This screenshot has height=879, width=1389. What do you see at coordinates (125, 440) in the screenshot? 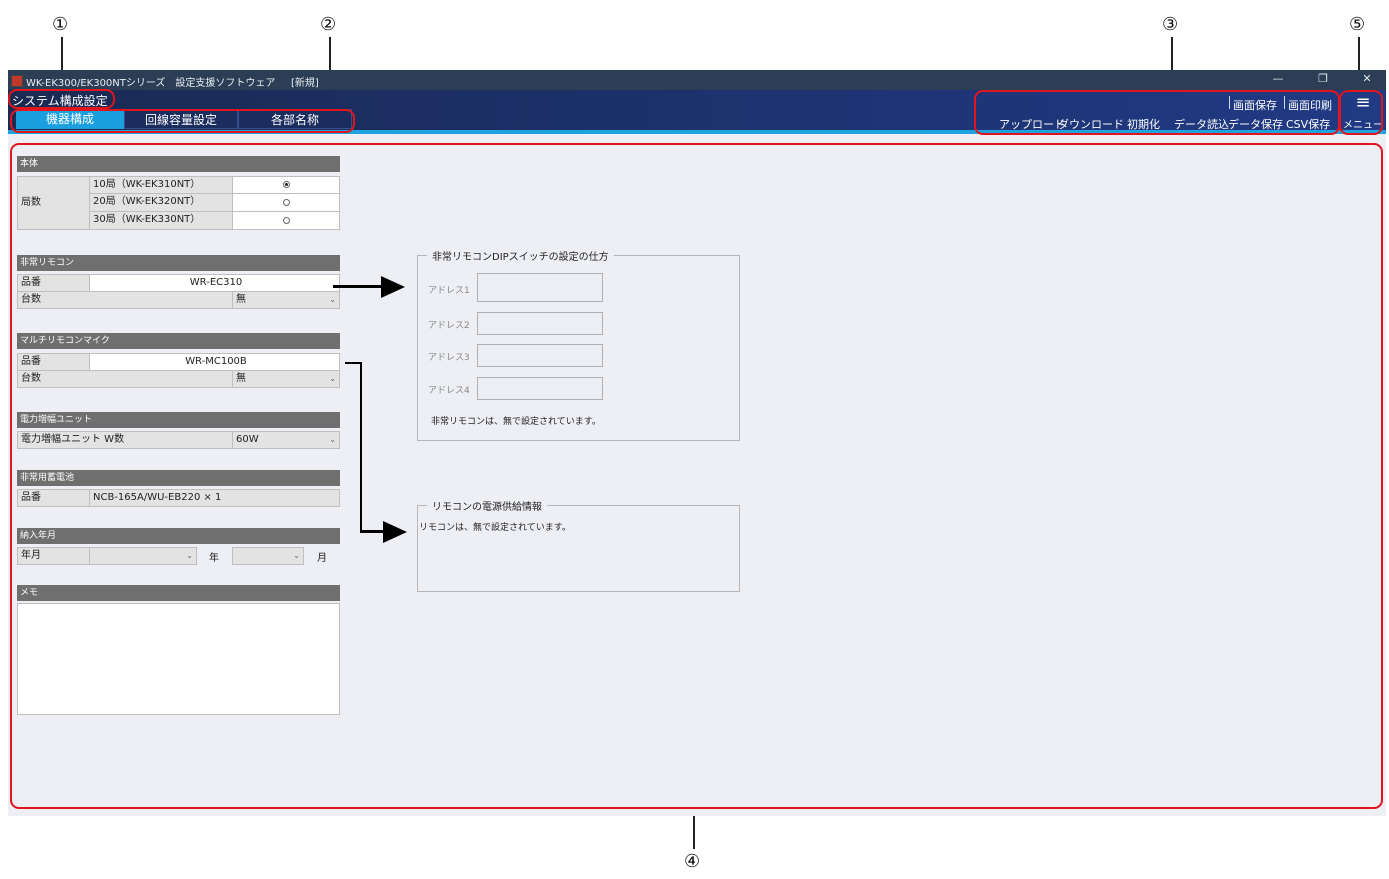
I see `amp-wattage-label: 電力増幅ユニット W数` at bounding box center [125, 440].